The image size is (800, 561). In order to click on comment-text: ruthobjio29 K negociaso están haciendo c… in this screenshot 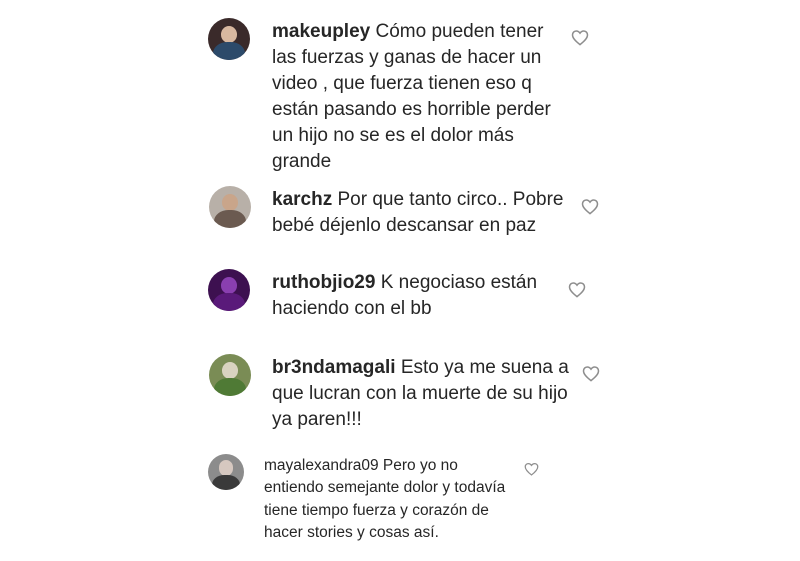, I will do `click(422, 296)`.